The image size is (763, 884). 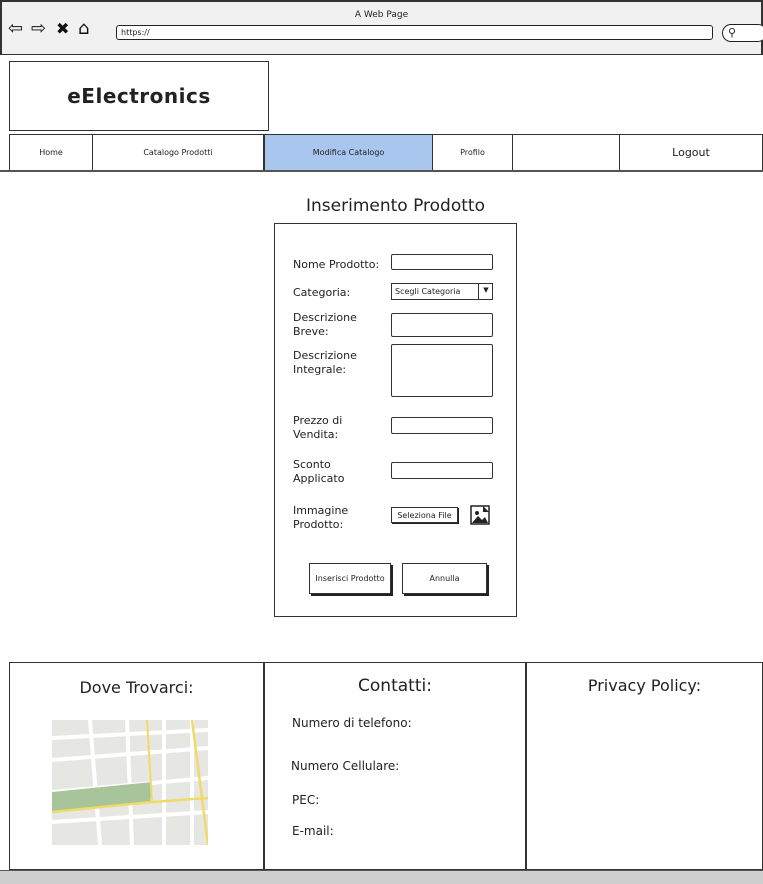 I want to click on image-label-1: Immagine, so click(x=321, y=510).